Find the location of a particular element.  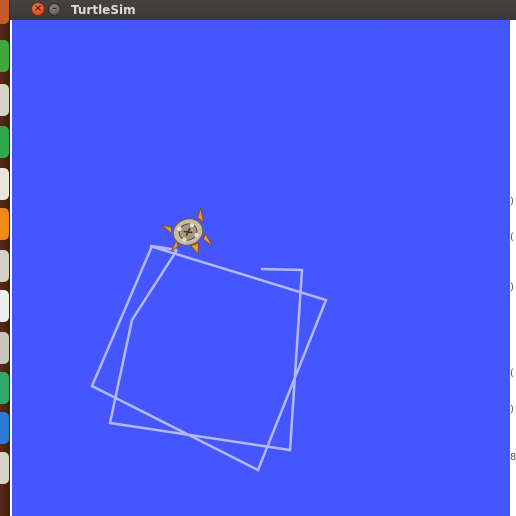

close-icon: × is located at coordinates (38, 8).